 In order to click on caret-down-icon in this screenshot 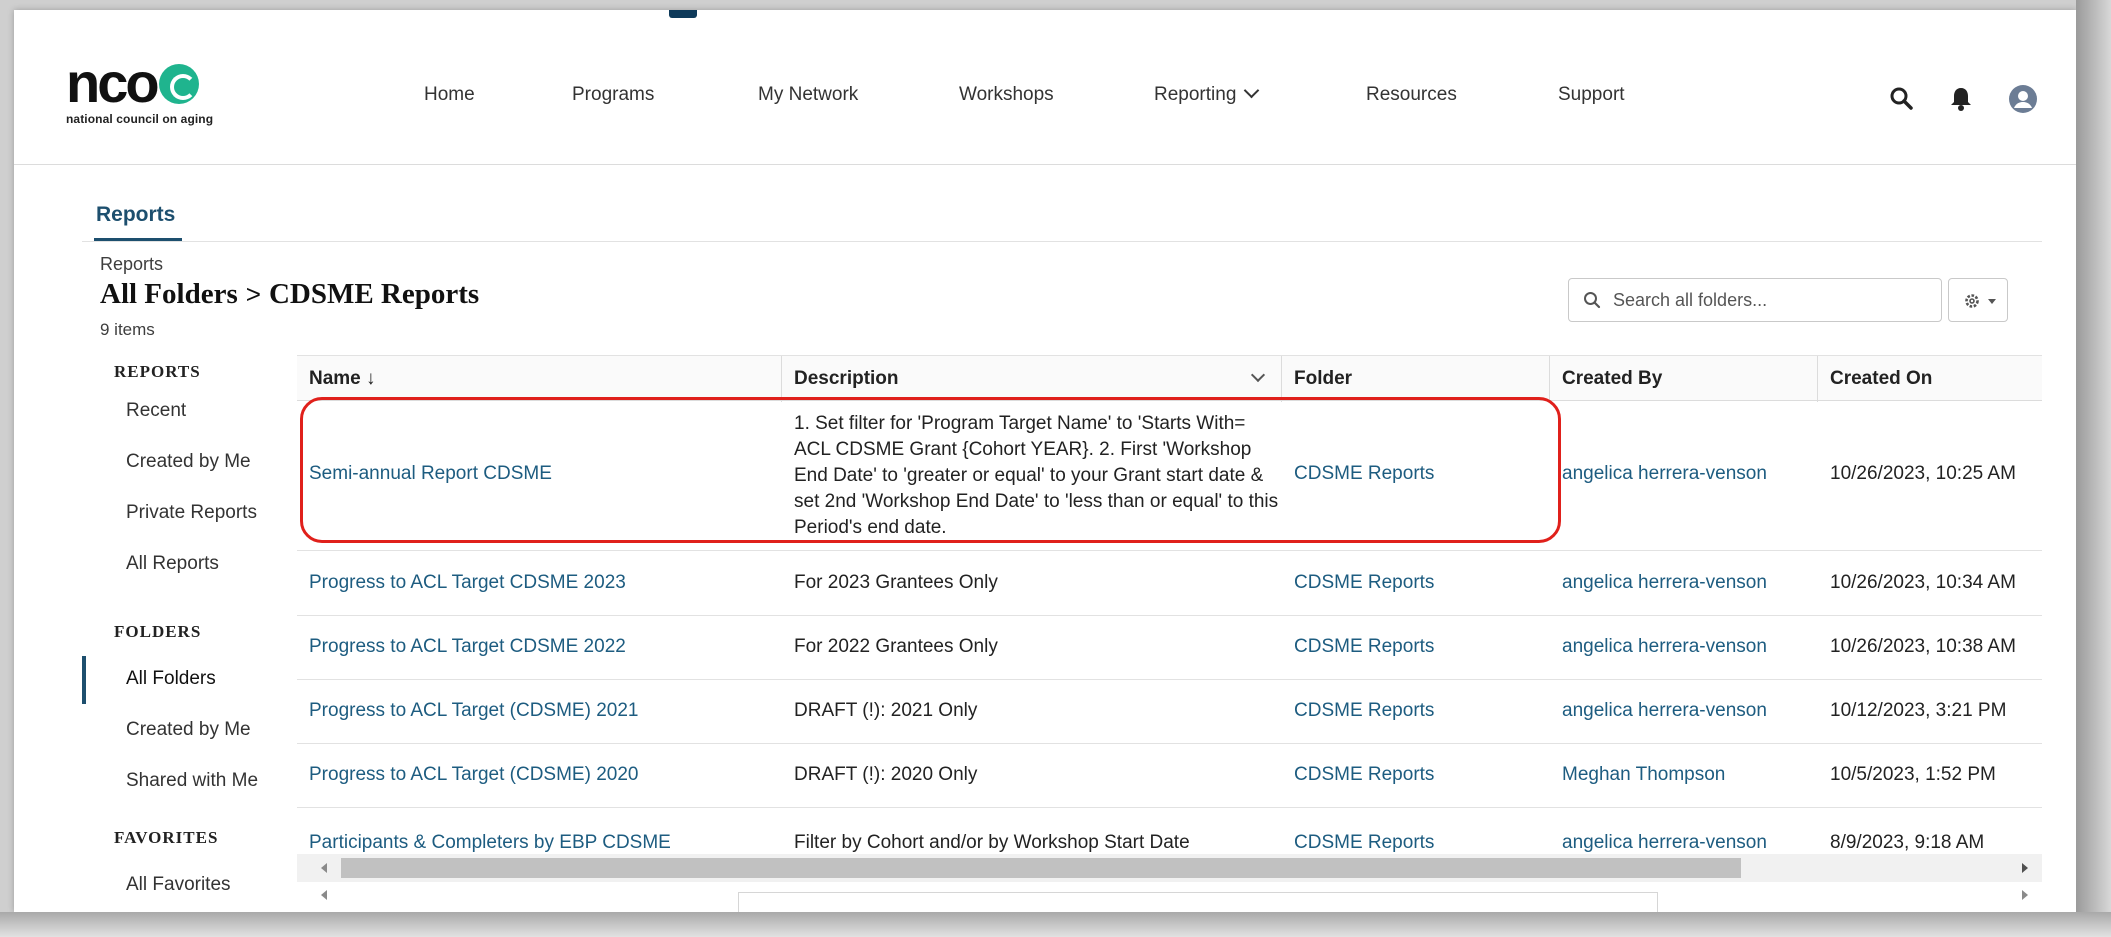, I will do `click(1992, 301)`.